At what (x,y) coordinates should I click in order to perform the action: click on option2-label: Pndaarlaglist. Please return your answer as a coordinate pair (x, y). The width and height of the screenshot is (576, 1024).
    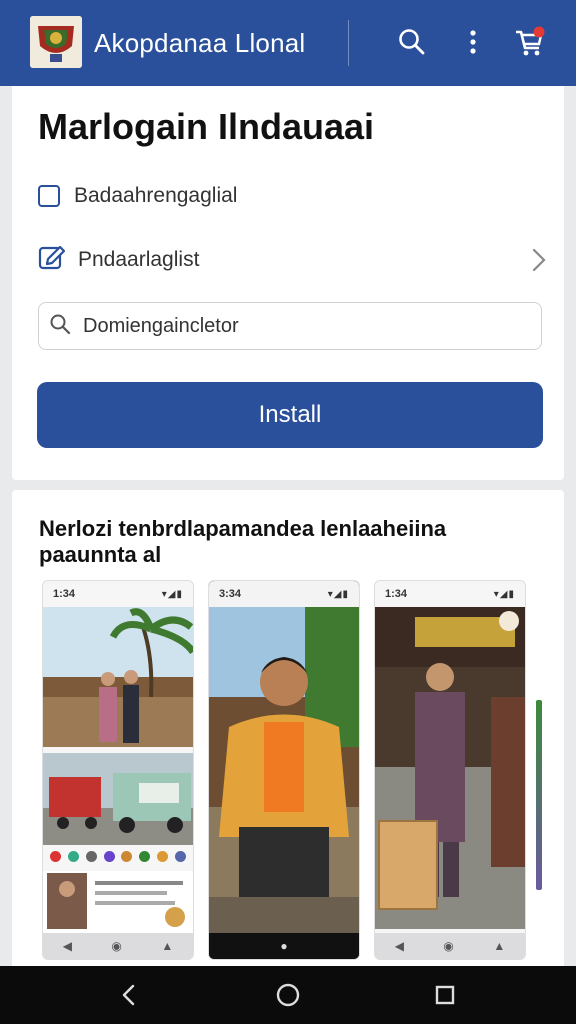
    Looking at the image, I should click on (139, 259).